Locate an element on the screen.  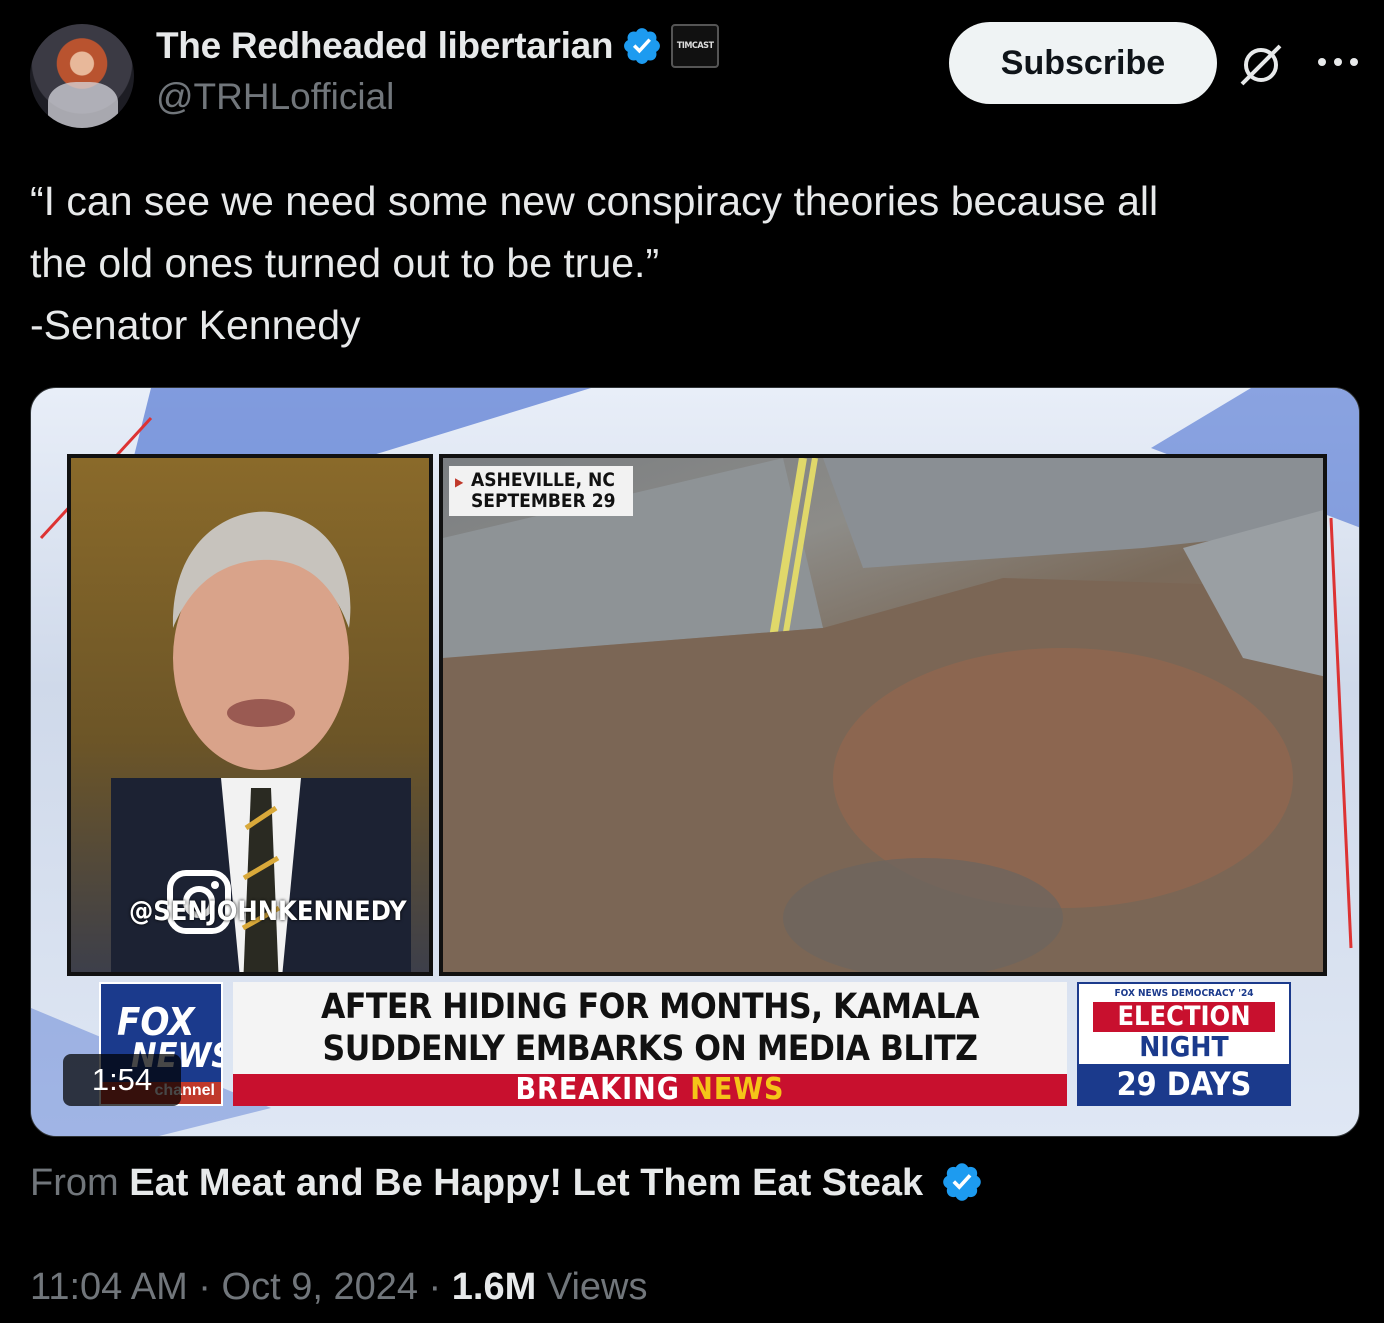
breaking-word: BREAKING is located at coordinates (597, 1089).